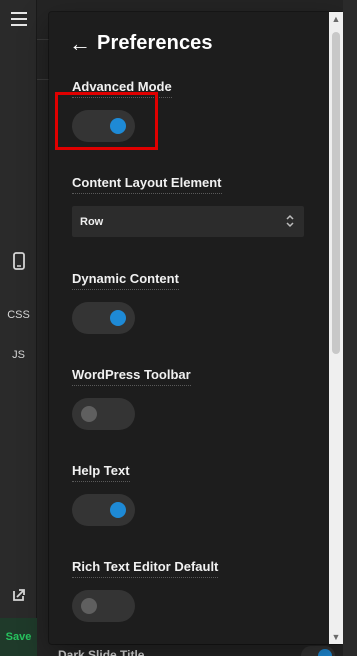 The image size is (357, 656). What do you see at coordinates (18, 328) in the screenshot?
I see `left-toolbar: CSS JS Save` at bounding box center [18, 328].